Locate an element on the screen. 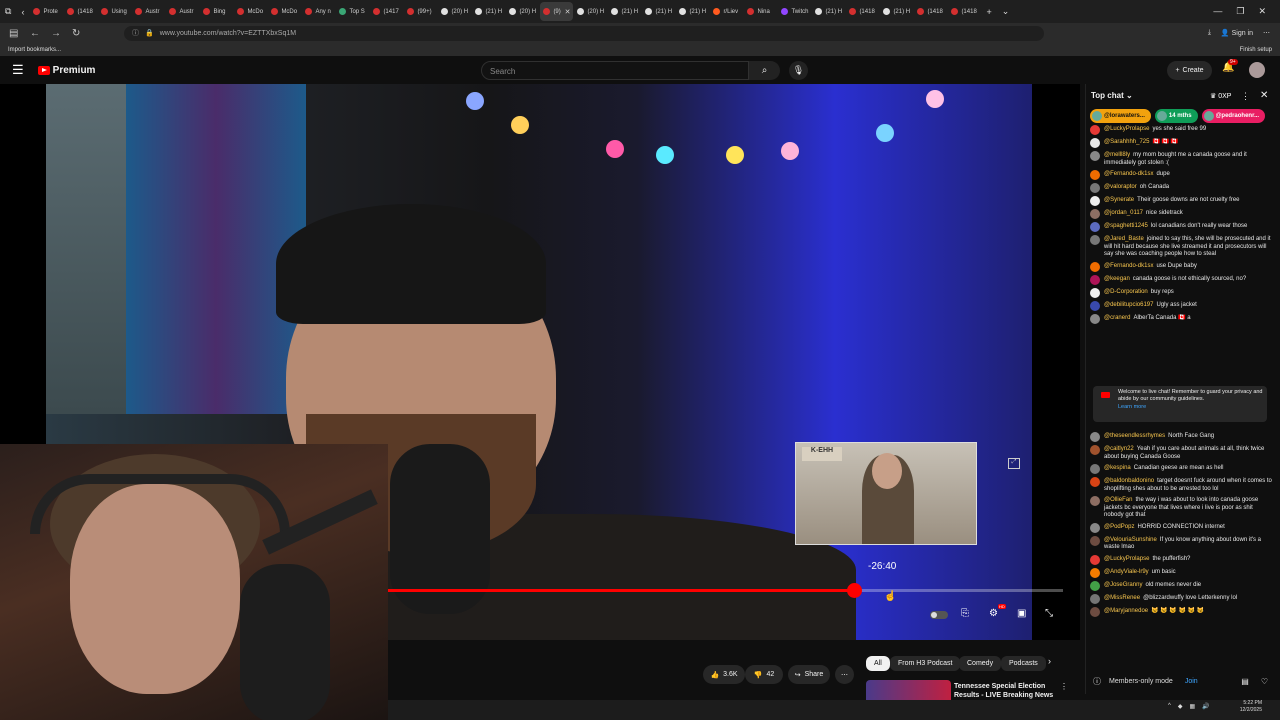 This screenshot has height=720, width=1280. more-actions-button: ⋯ is located at coordinates (844, 674).